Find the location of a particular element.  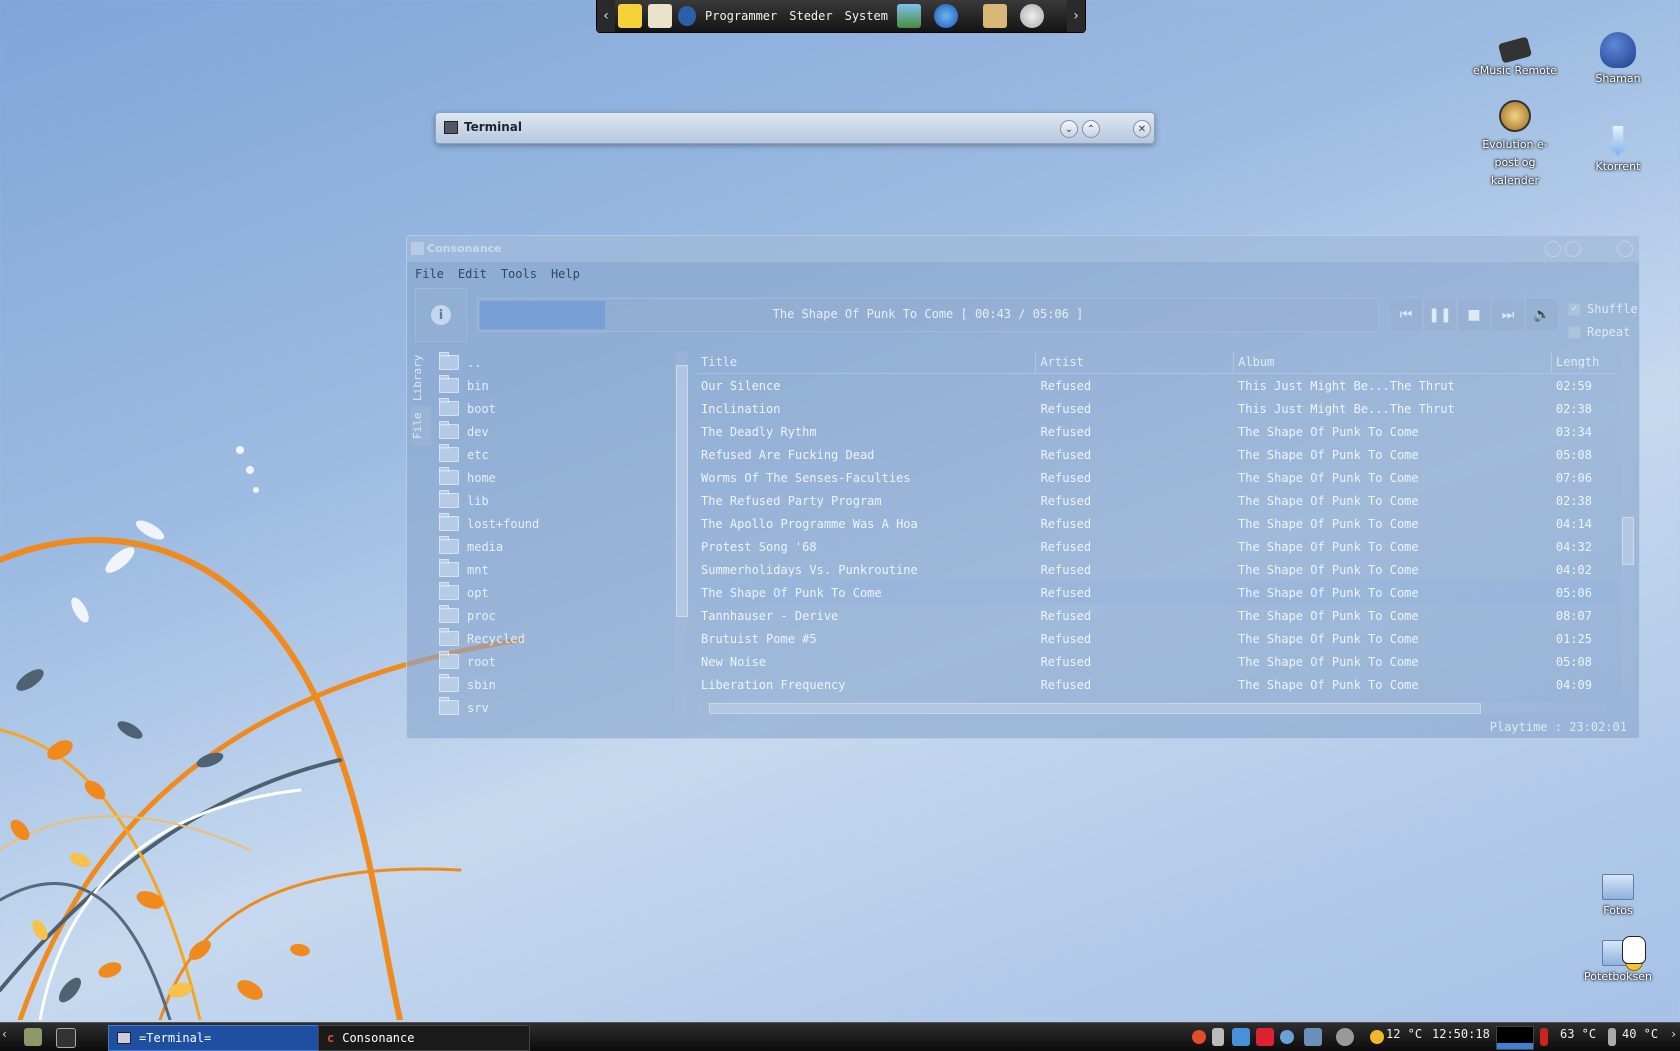

maximize-button: ⌃ is located at coordinates (1091, 129).